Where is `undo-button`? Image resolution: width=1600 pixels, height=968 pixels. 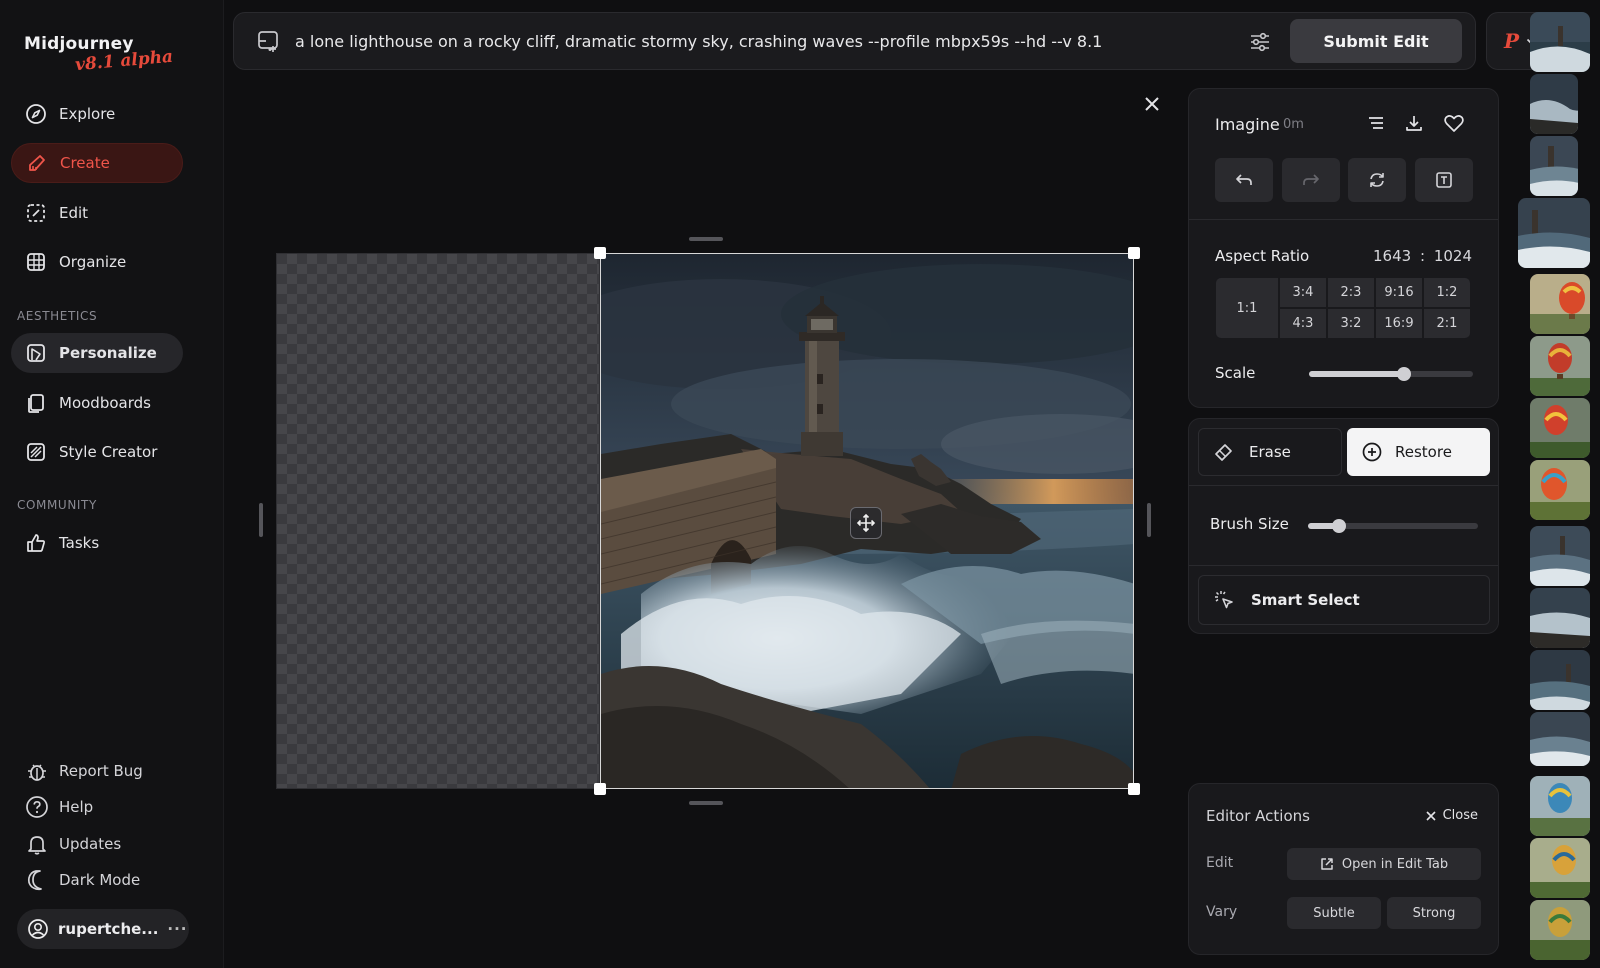
undo-button is located at coordinates (1244, 180).